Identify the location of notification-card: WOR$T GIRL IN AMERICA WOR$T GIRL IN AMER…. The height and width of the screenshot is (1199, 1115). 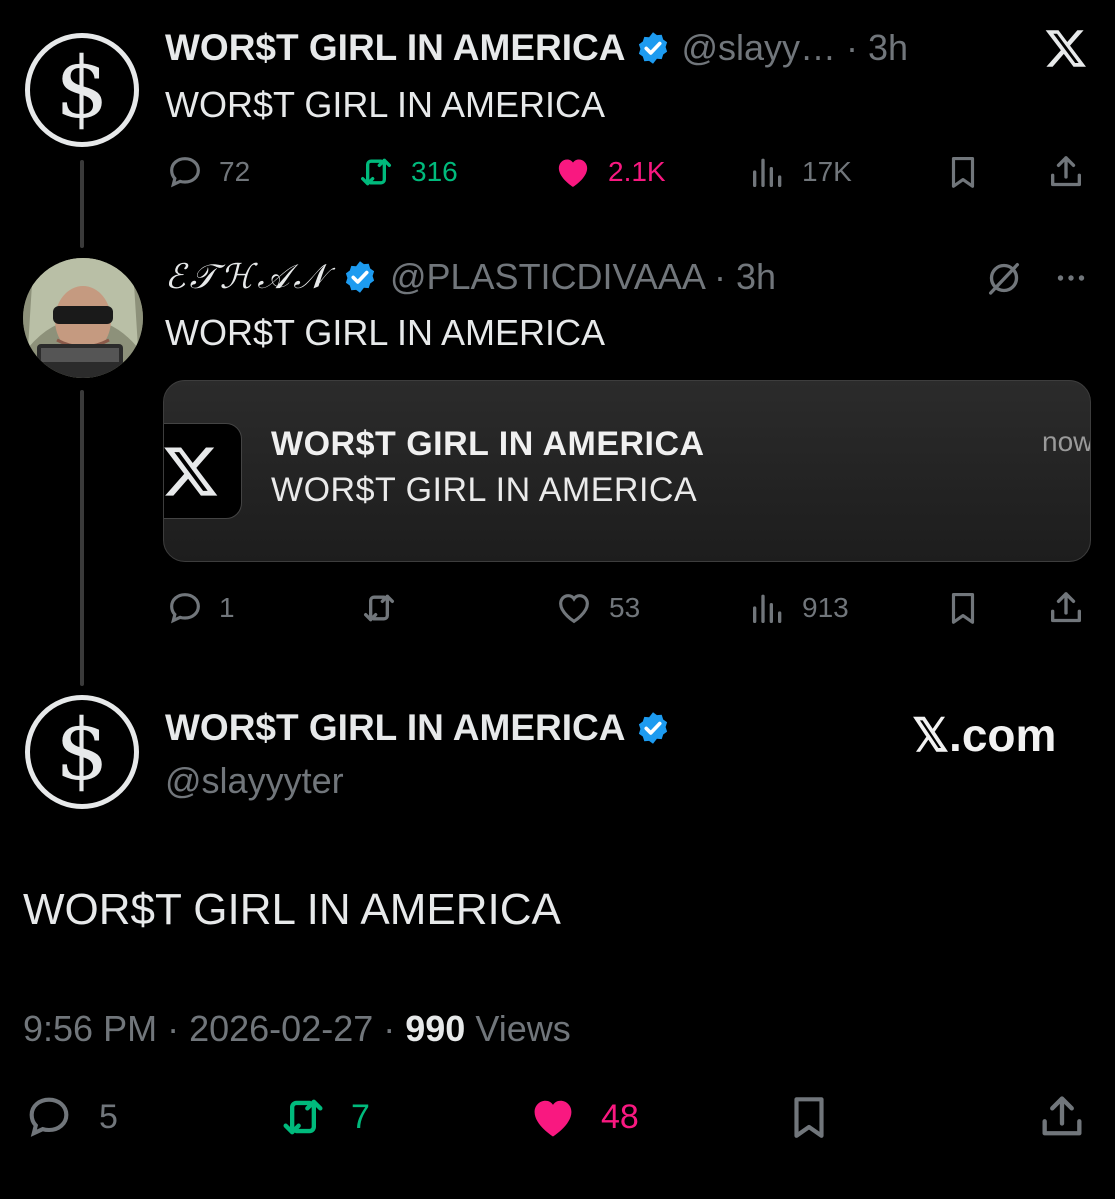
(627, 471).